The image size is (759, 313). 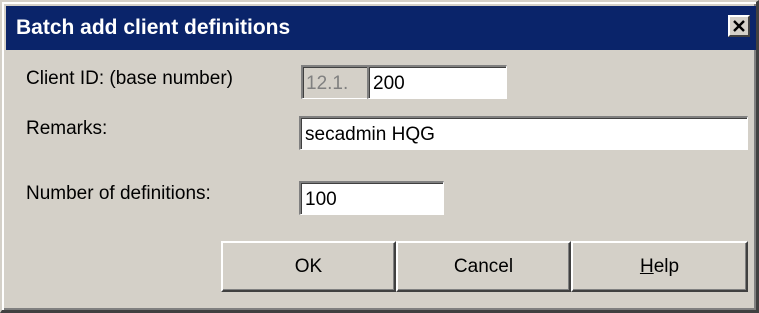 I want to click on help-button-mnemonic: H, so click(x=646, y=266).